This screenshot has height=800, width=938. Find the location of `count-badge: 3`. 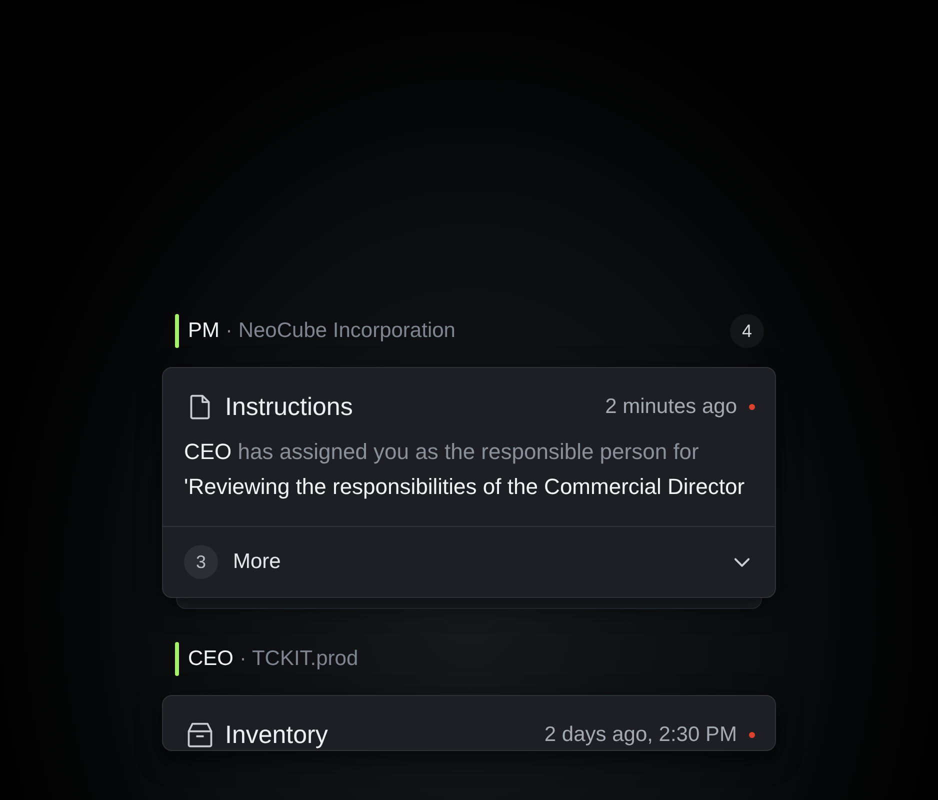

count-badge: 3 is located at coordinates (201, 562).